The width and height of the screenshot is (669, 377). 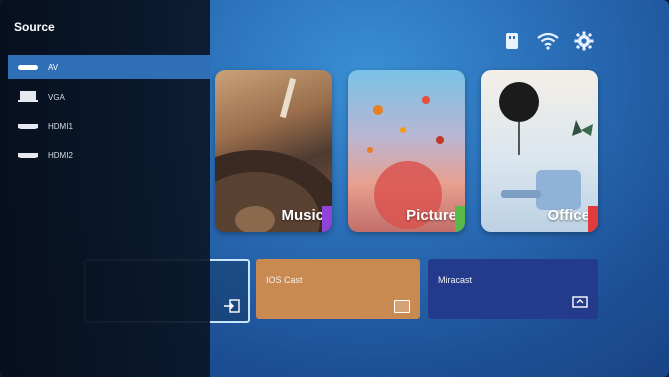 I want to click on cast-icon, so click(x=402, y=306).